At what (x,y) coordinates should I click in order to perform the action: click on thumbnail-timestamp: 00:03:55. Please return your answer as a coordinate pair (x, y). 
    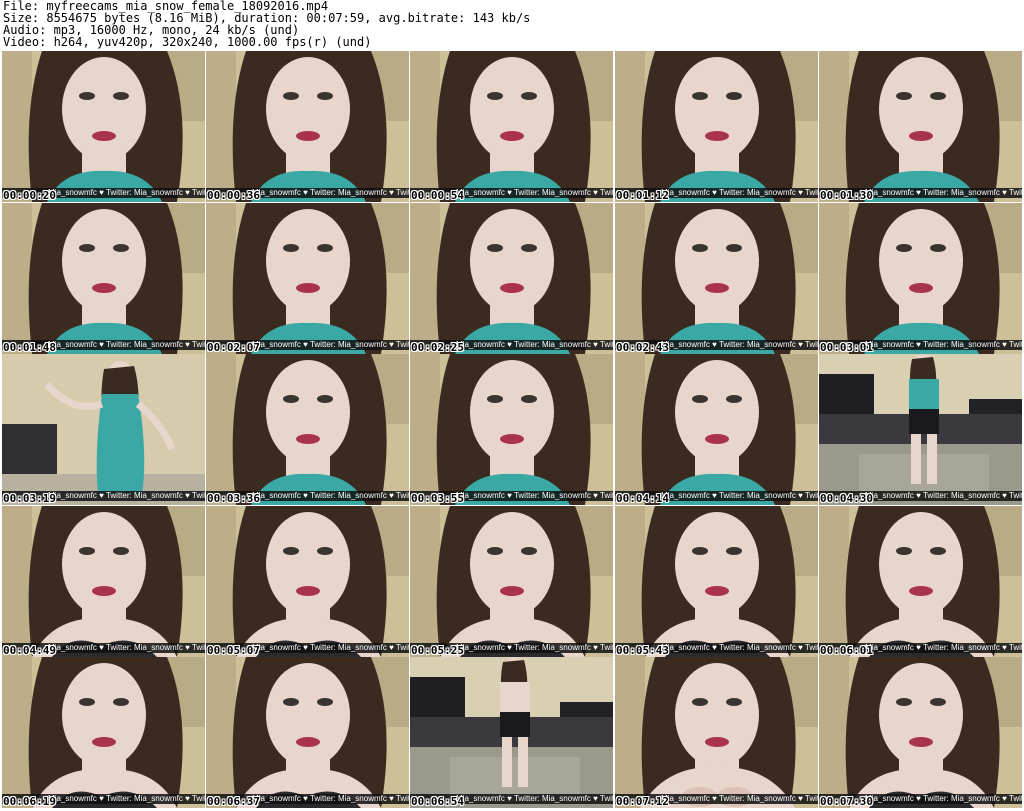
    Looking at the image, I should click on (437, 498).